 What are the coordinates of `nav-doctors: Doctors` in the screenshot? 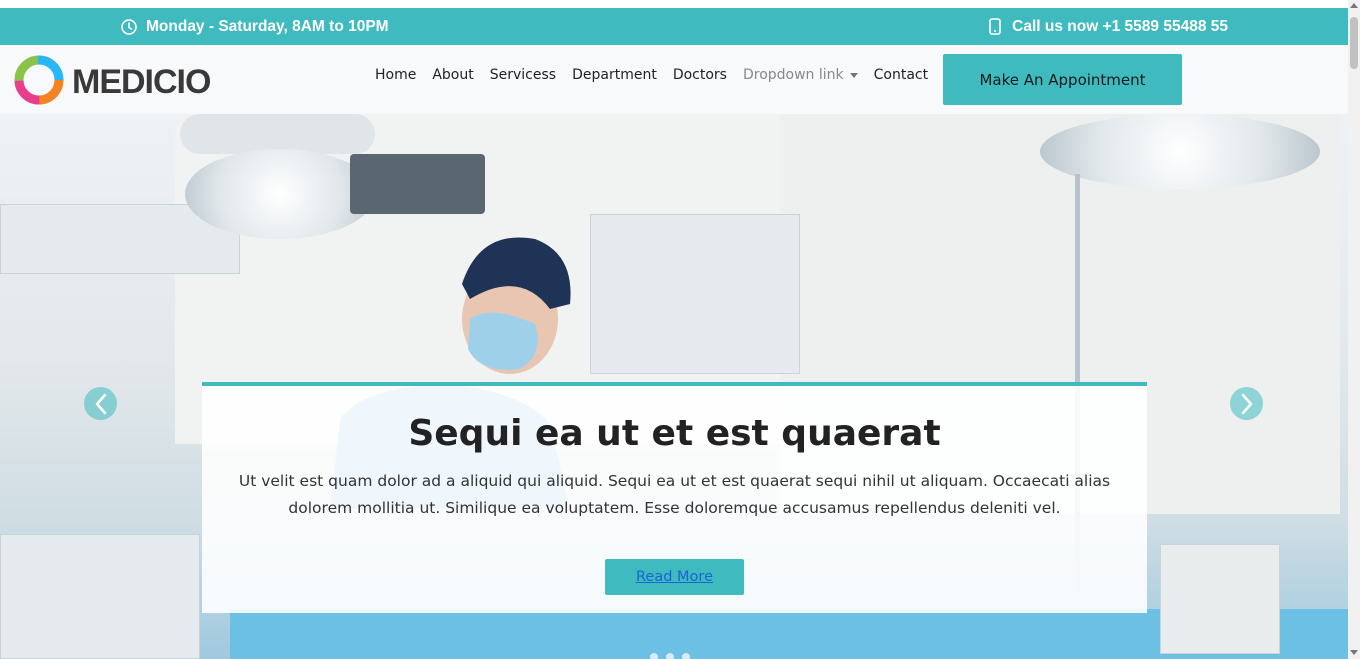 It's located at (700, 75).